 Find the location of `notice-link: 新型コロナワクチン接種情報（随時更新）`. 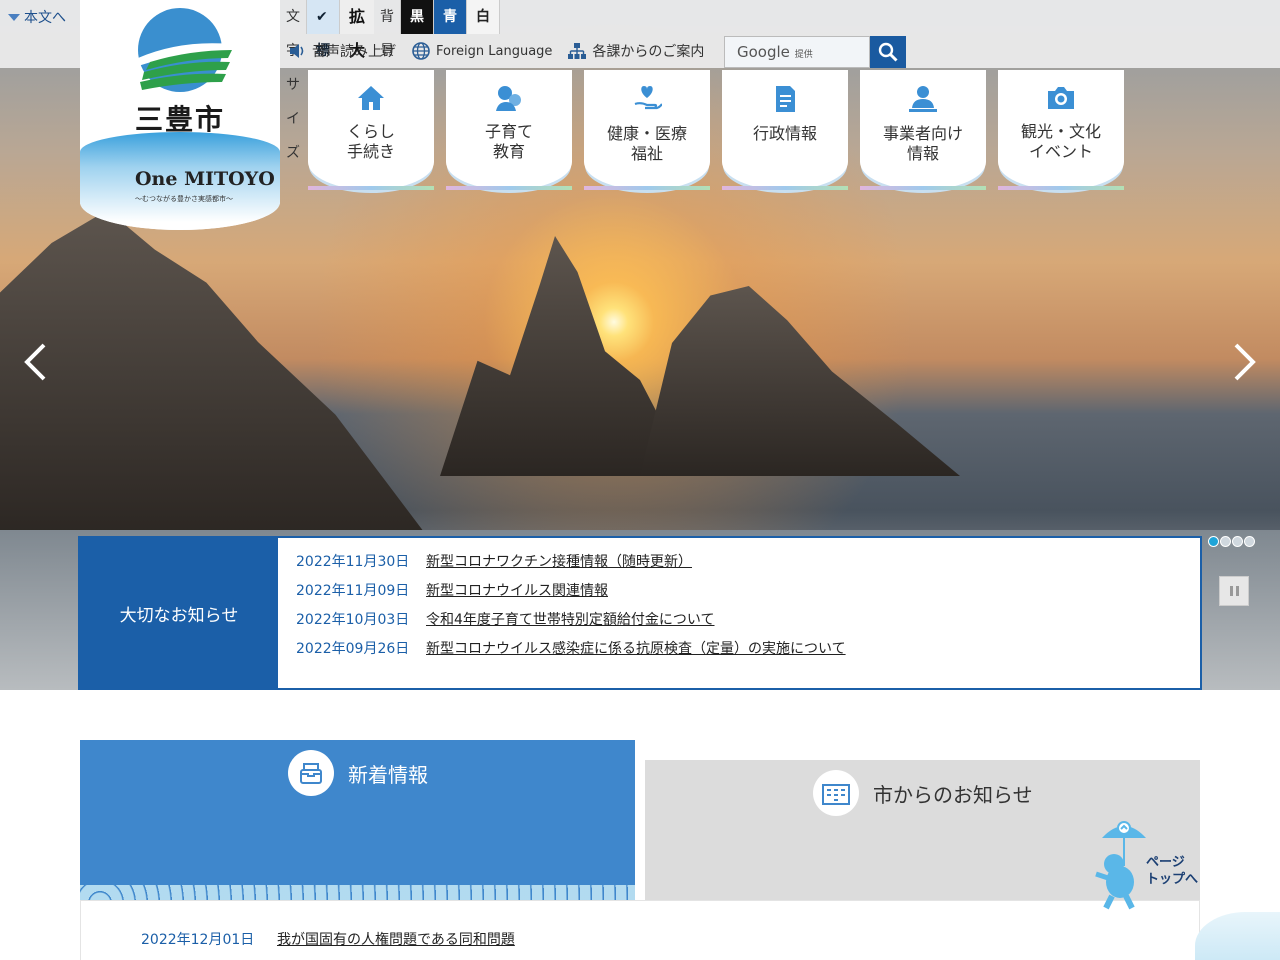

notice-link: 新型コロナワクチン接種情報（随時更新） is located at coordinates (559, 561).